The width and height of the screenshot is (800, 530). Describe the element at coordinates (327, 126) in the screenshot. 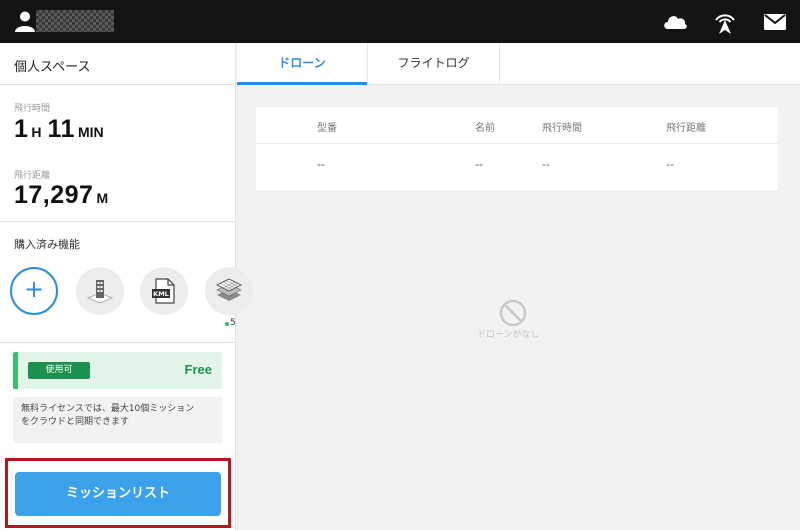

I see `column-model: 型番` at that location.